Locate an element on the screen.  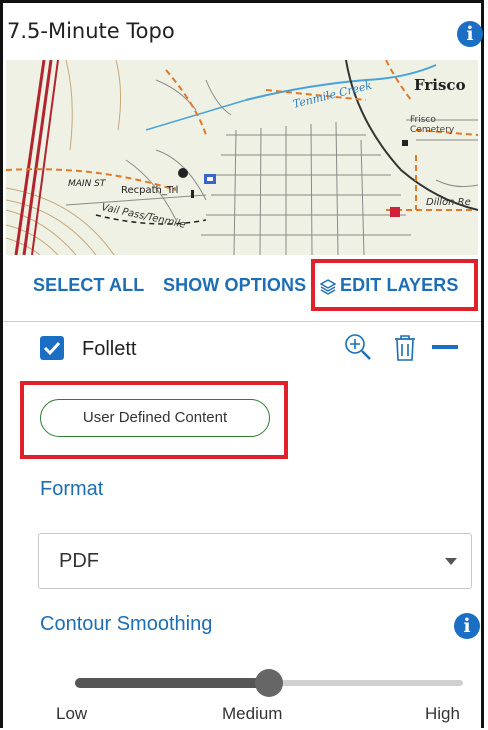
layer-checkbox is located at coordinates (52, 348).